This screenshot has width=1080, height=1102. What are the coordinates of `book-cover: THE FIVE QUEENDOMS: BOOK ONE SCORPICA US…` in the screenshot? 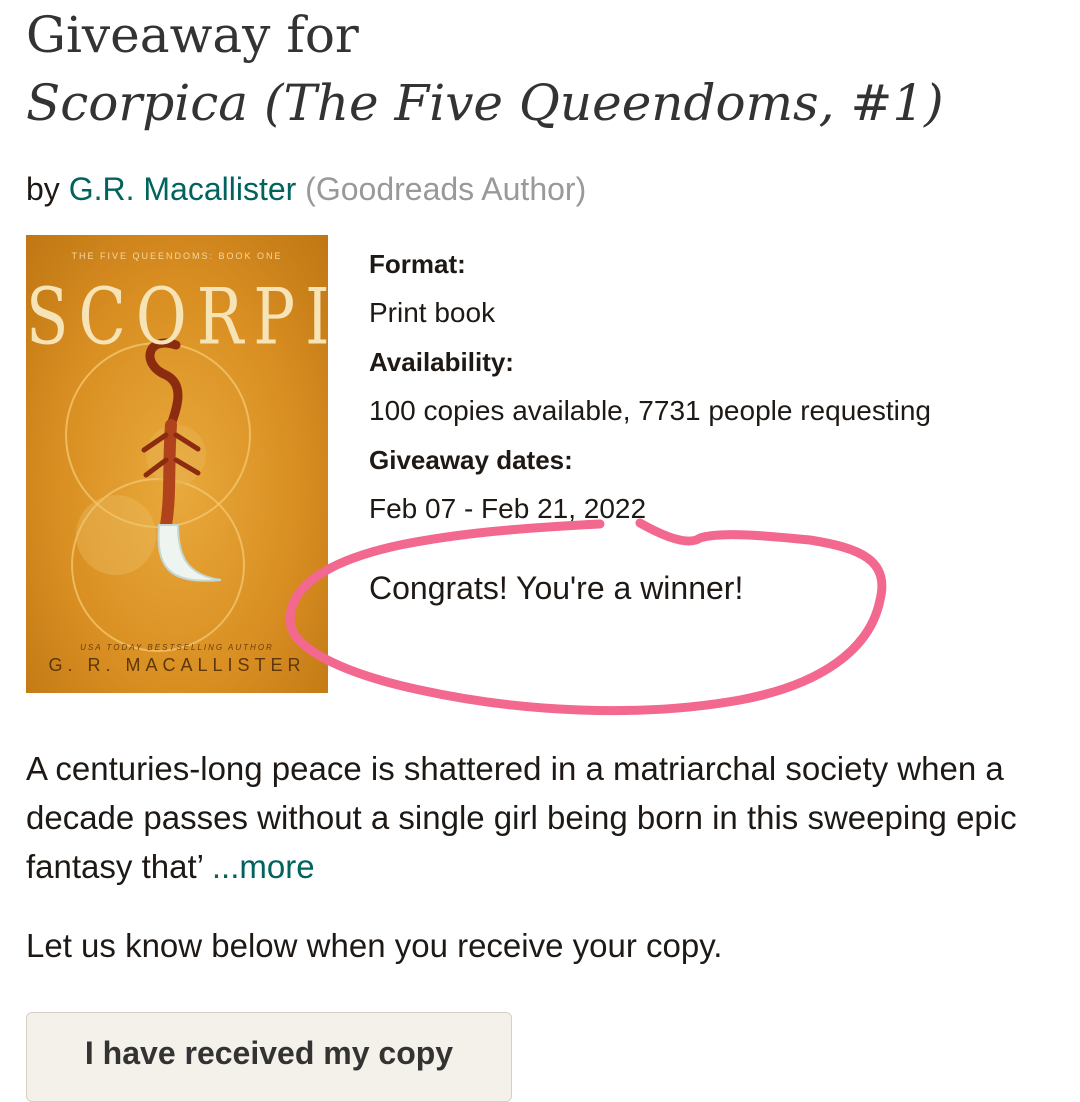 It's located at (177, 464).